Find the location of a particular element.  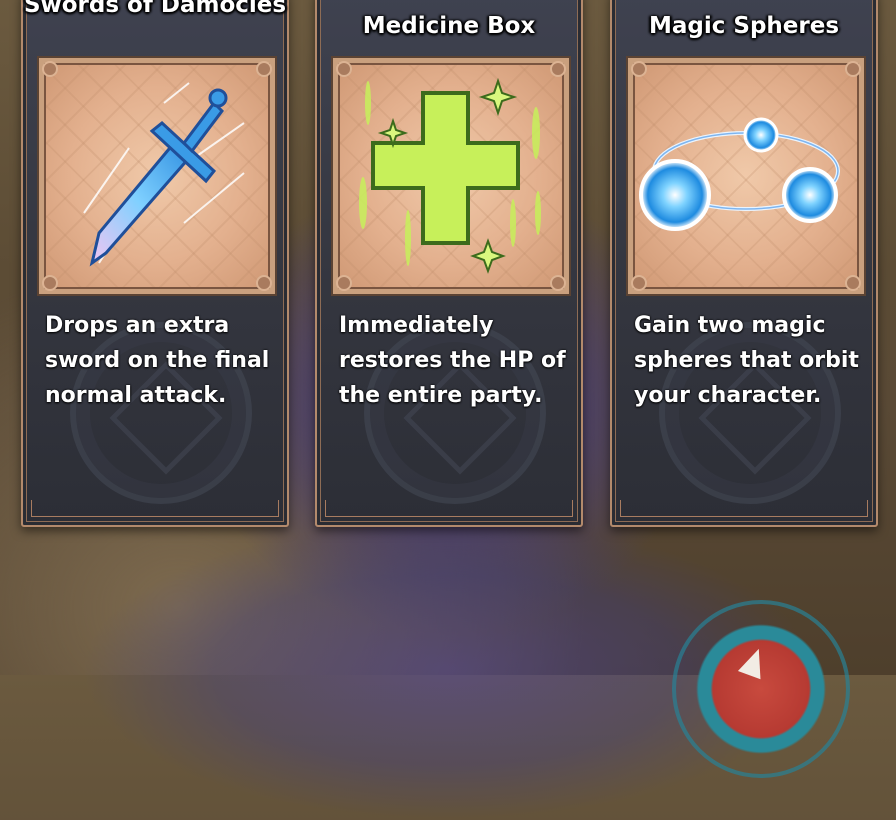

card-title: Swords of Damocles is located at coordinates (155, 9).